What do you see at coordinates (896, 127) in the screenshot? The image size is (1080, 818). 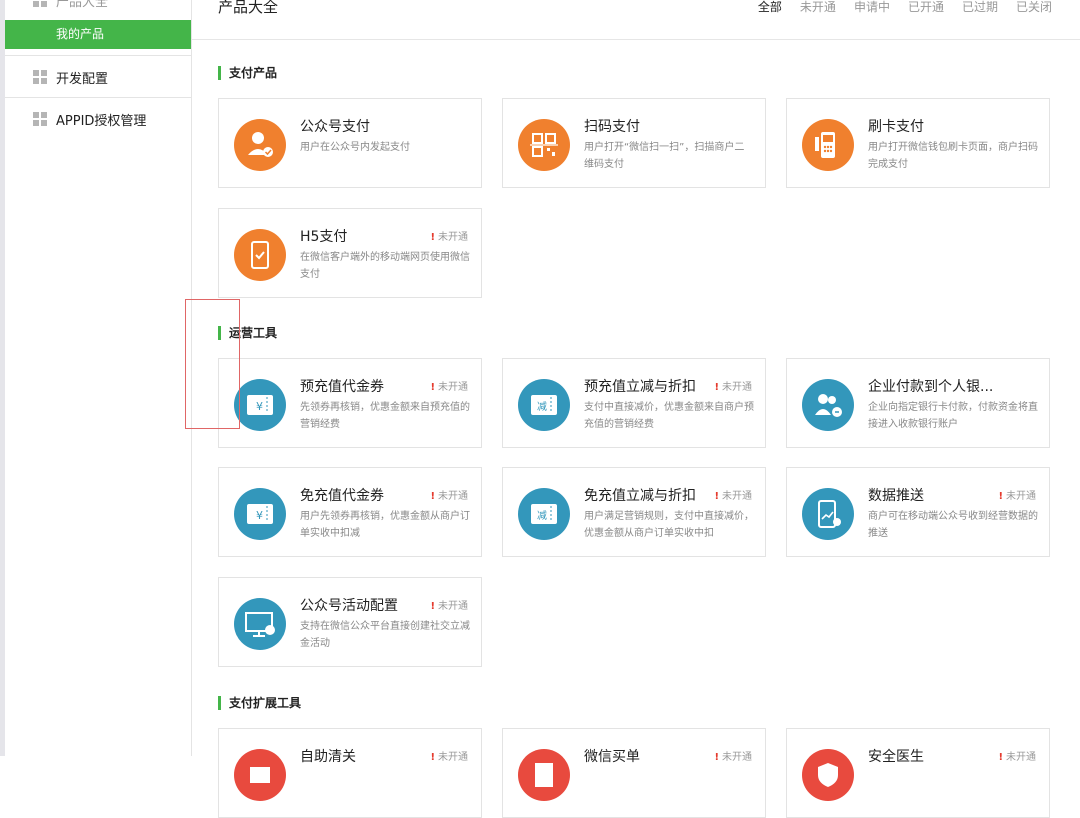 I see `product-card-title: 刷卡支付` at bounding box center [896, 127].